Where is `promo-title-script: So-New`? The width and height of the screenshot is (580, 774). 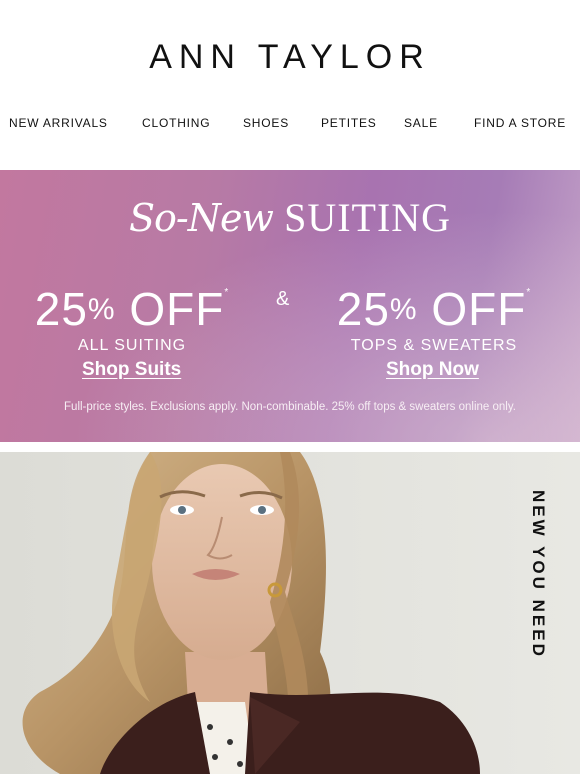
promo-title-script: So-New is located at coordinates (201, 218).